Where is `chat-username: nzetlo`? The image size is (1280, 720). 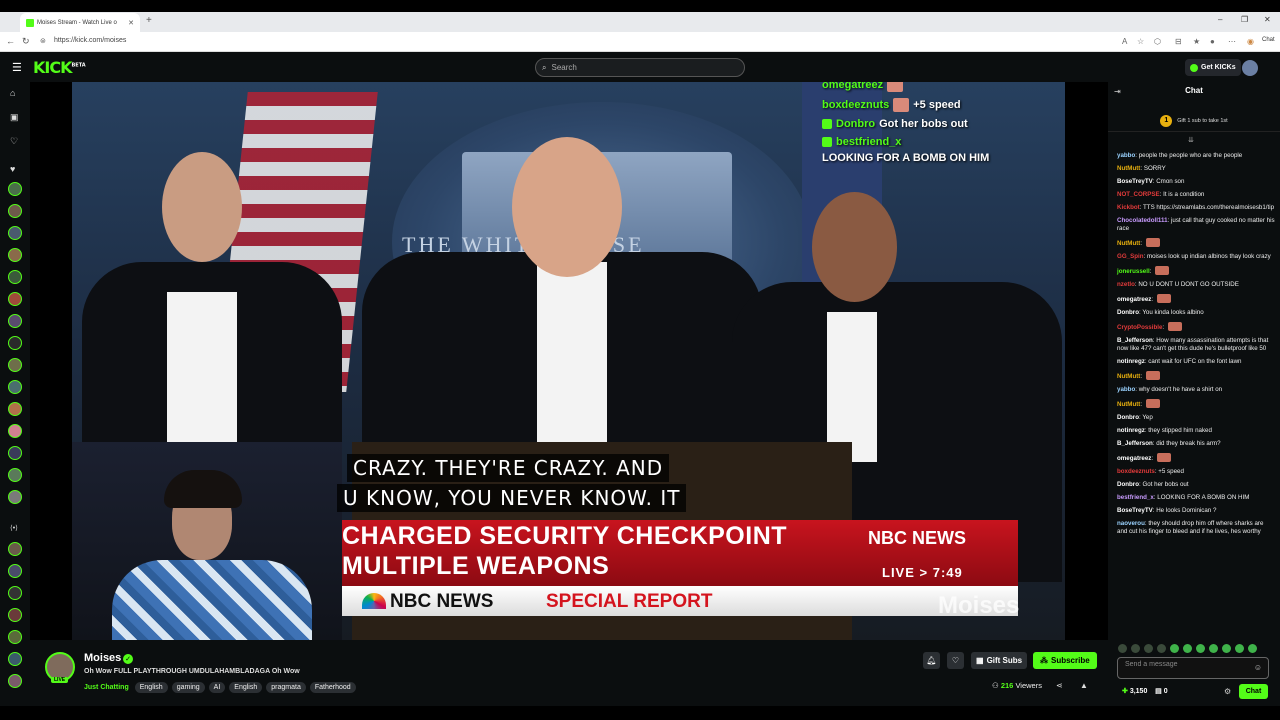
chat-username: nzetlo is located at coordinates (1126, 284).